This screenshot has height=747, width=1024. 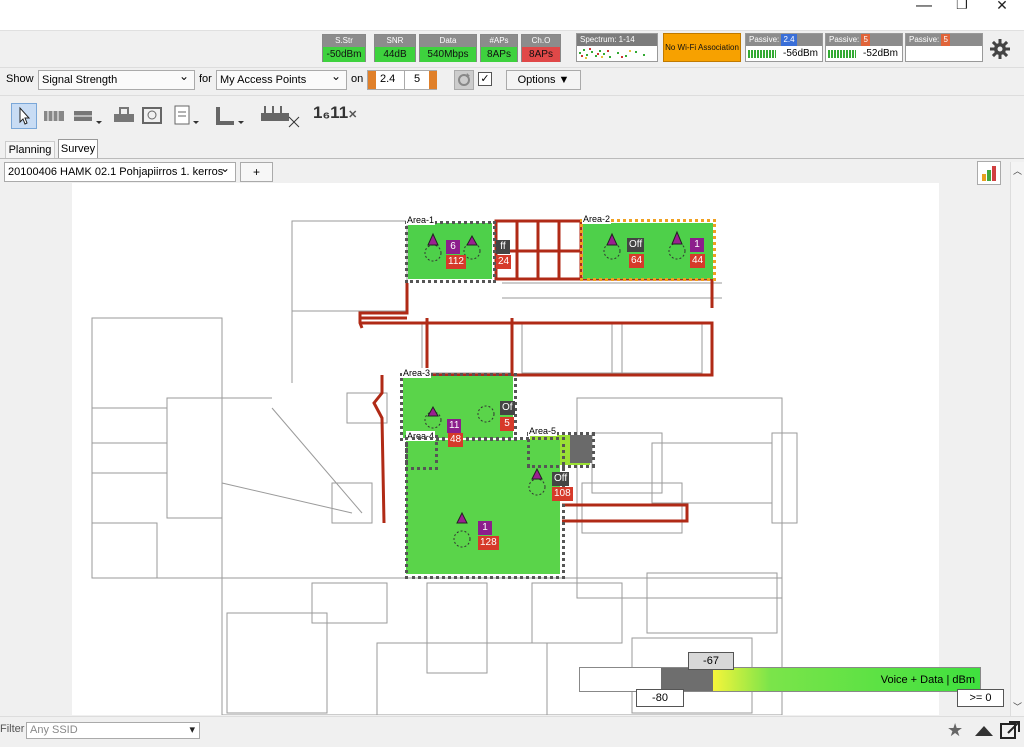 I want to click on channel-tool-label: 1₆11, so click(x=331, y=112).